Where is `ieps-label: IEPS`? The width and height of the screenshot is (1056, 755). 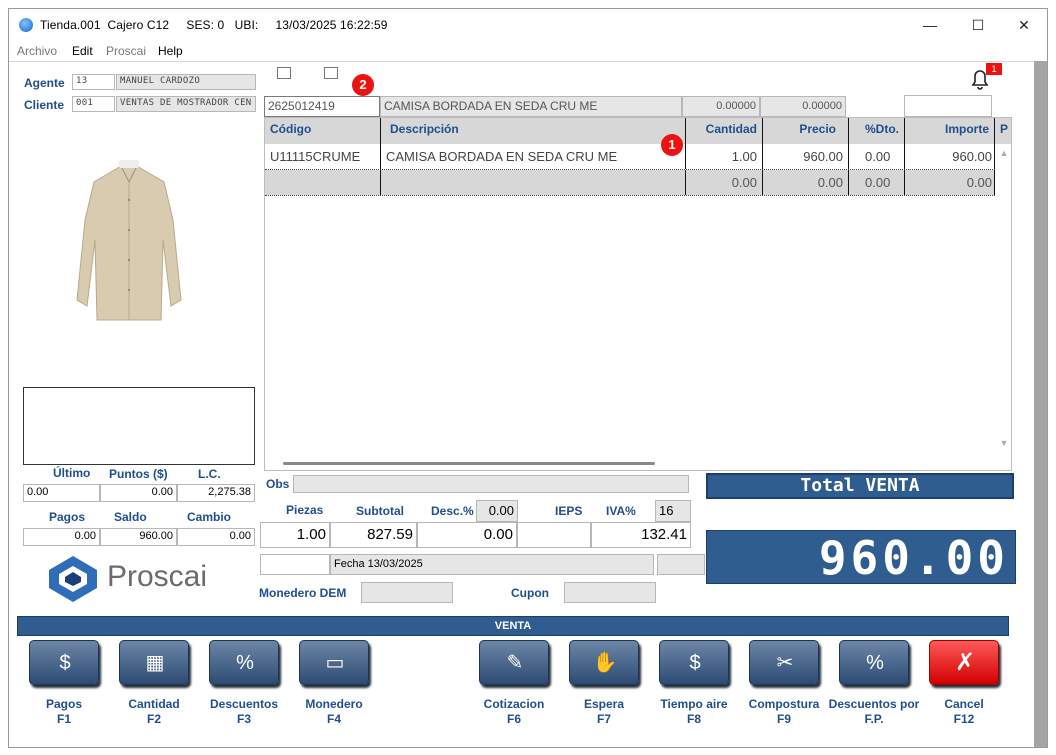
ieps-label: IEPS is located at coordinates (569, 511).